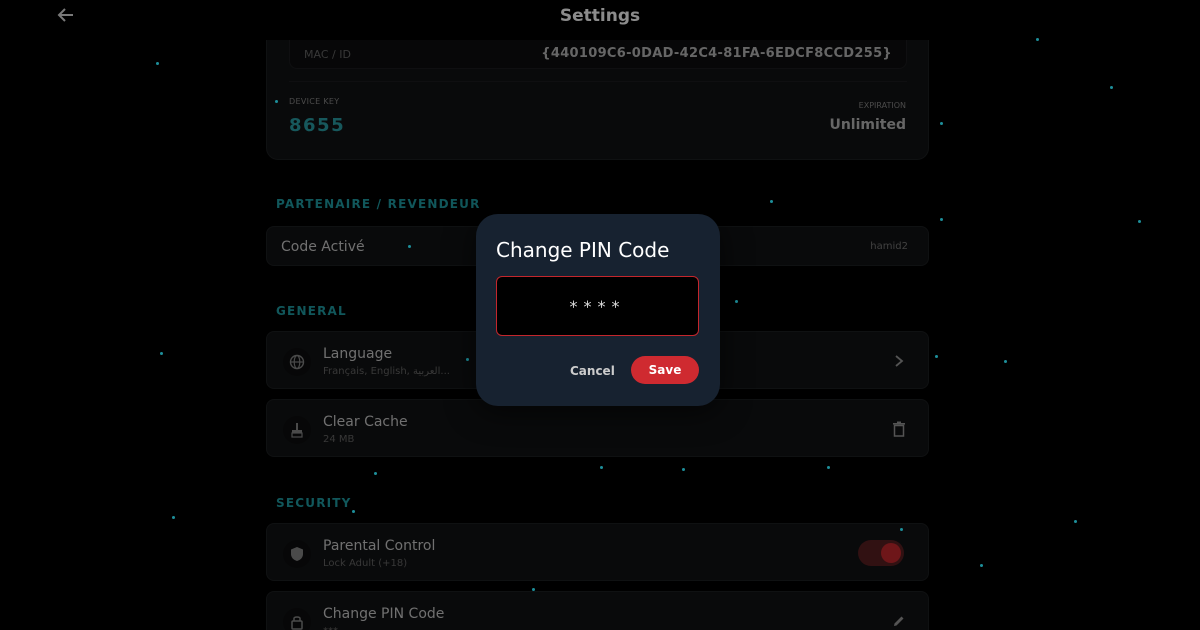 The image size is (1200, 630). Describe the element at coordinates (592, 371) in the screenshot. I see `cancel-button: Cancel` at that location.